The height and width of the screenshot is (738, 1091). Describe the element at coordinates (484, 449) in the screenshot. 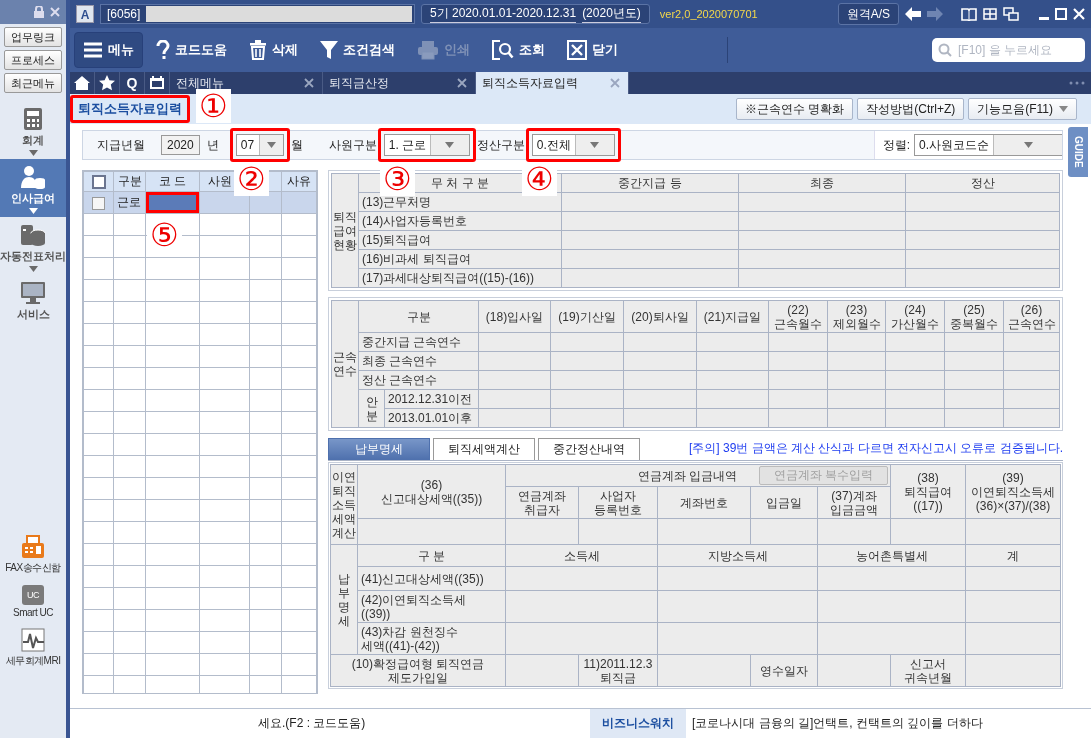

I see `tab: 퇴직세액계산` at that location.